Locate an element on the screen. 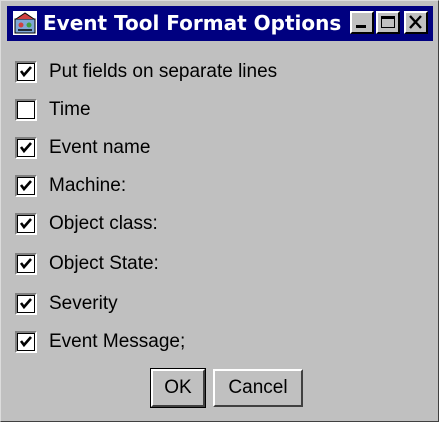  option-label: Time is located at coordinates (70, 109).